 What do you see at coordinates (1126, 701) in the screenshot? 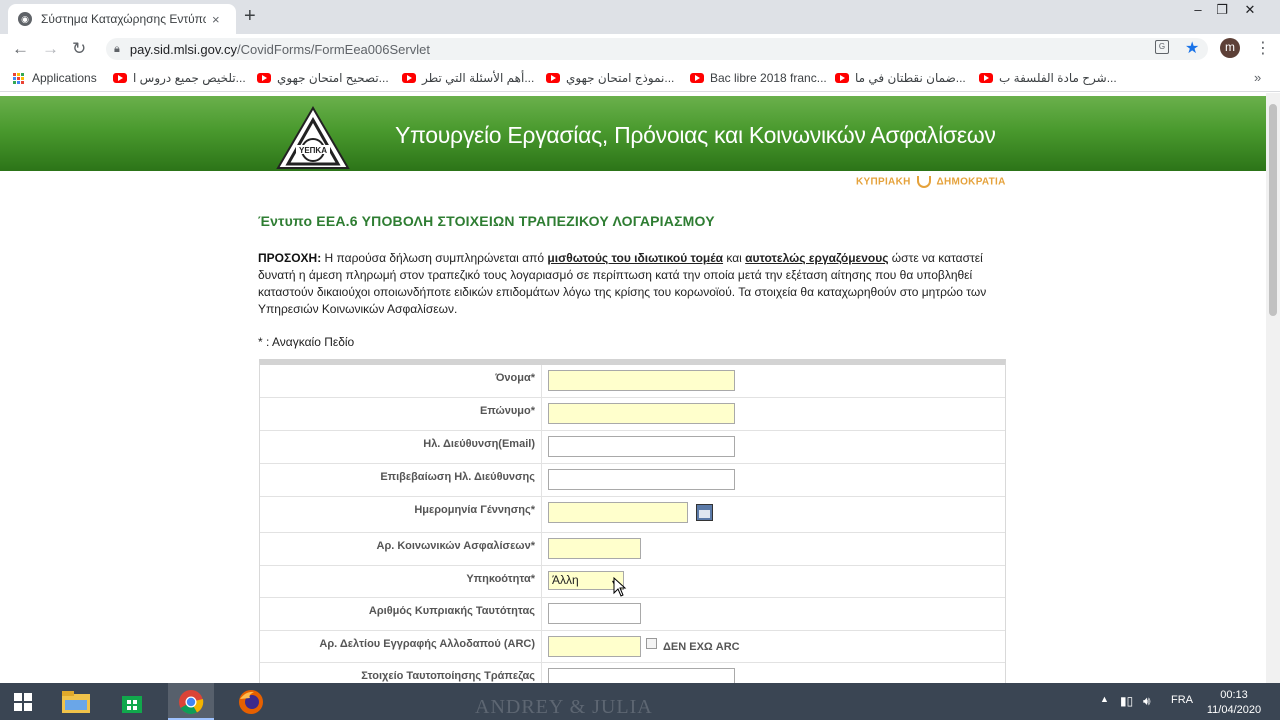
I see `network-icon: ▮▯` at bounding box center [1126, 701].